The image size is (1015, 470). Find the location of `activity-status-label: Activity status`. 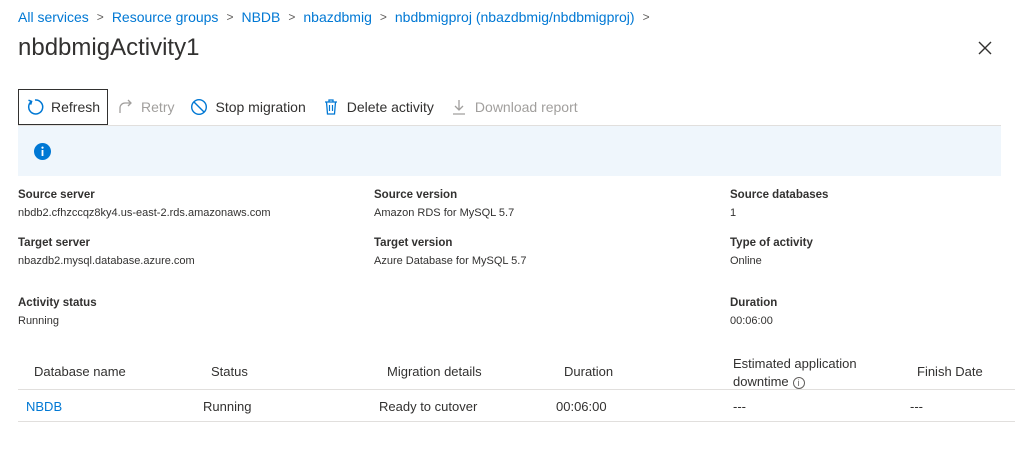

activity-status-label: Activity status is located at coordinates (57, 303).